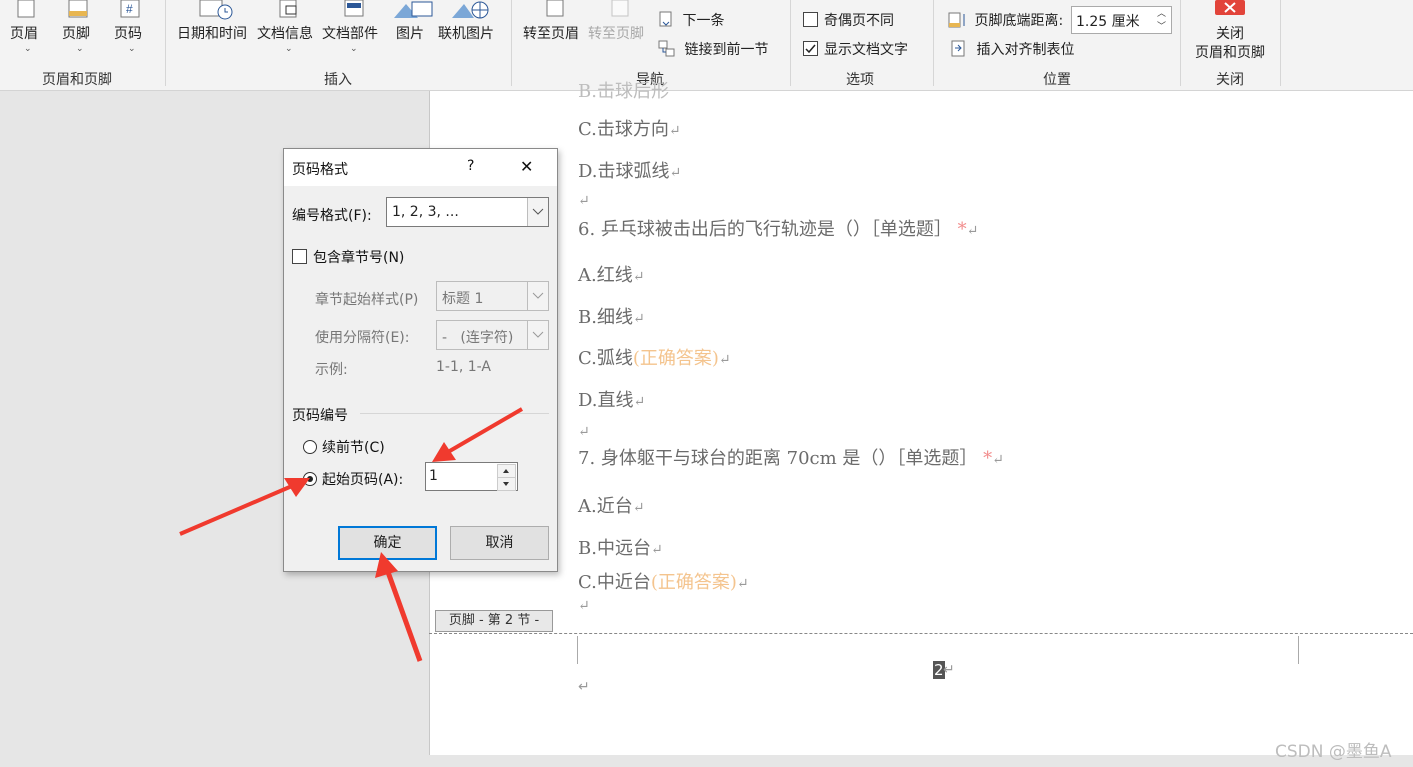  I want to click on close-header-footer-button: 关闭 页眉和页脚, so click(1230, 31).